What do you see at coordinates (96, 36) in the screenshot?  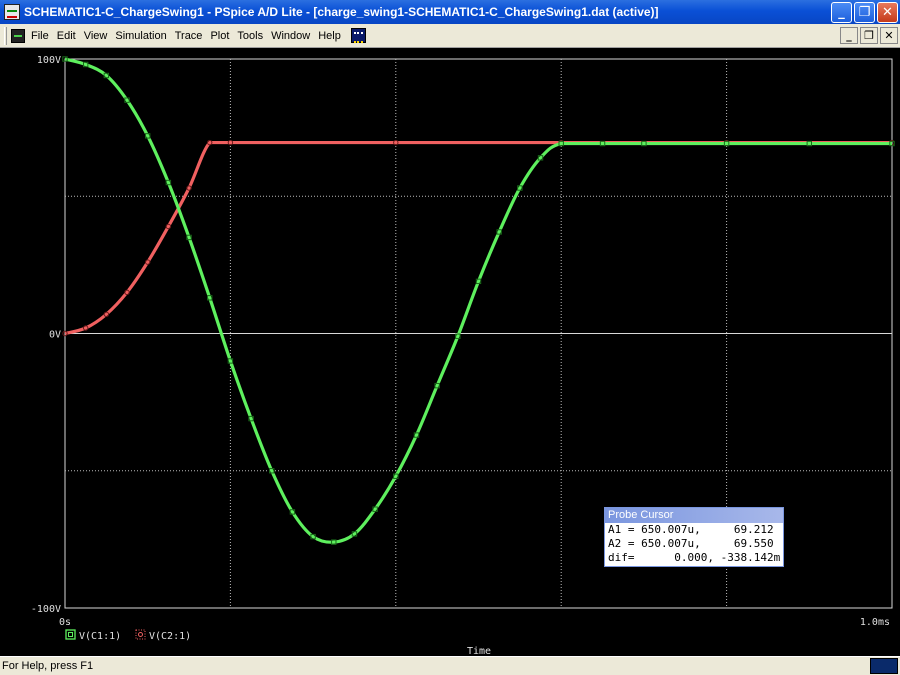 I see `menu-view: View` at bounding box center [96, 36].